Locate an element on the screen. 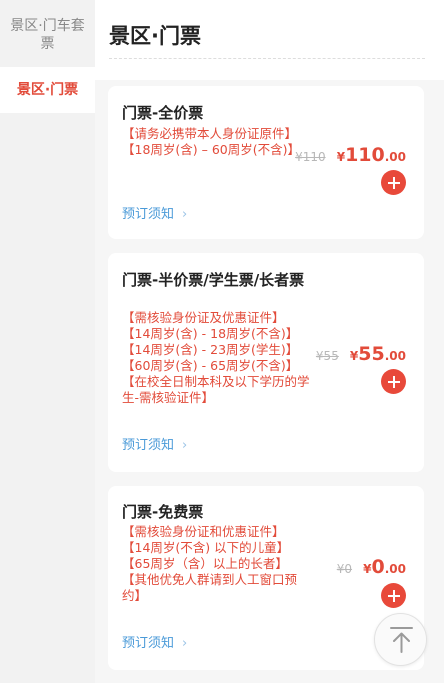 The width and height of the screenshot is (444, 683). sidebar-item-combo-ticket: 景区·门车套票 is located at coordinates (47, 33).